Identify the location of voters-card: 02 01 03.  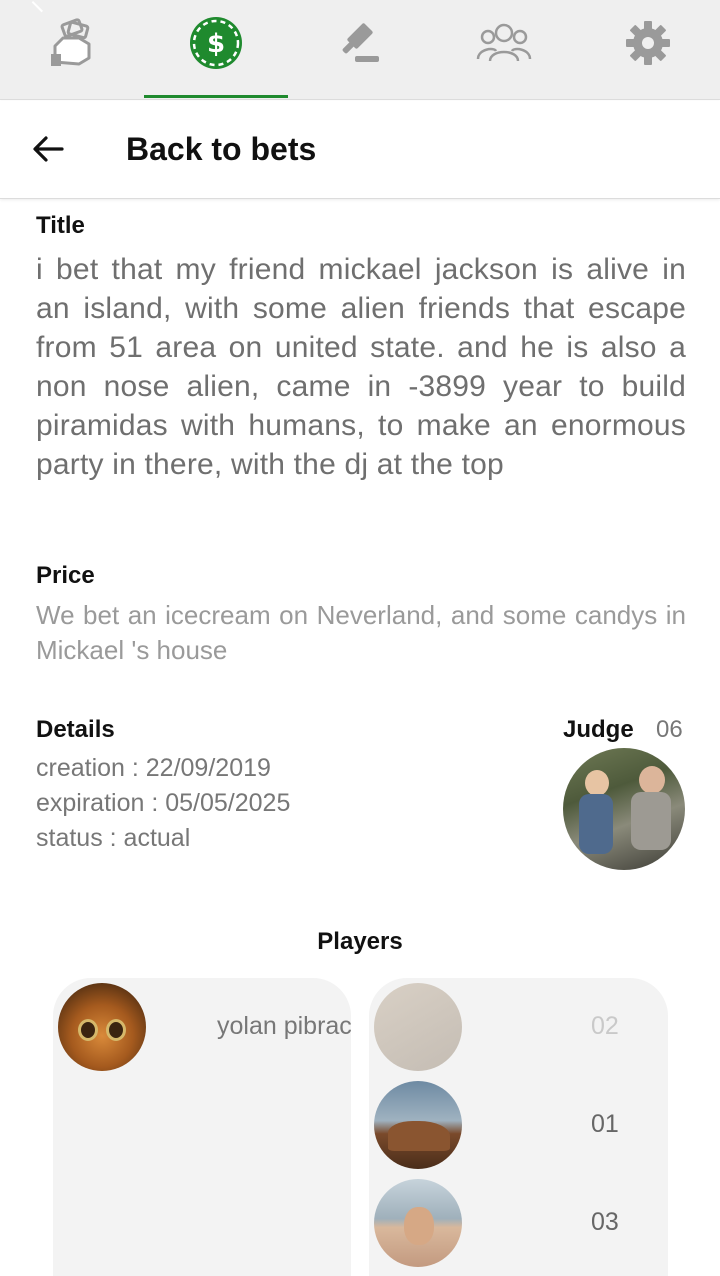
(518, 1127).